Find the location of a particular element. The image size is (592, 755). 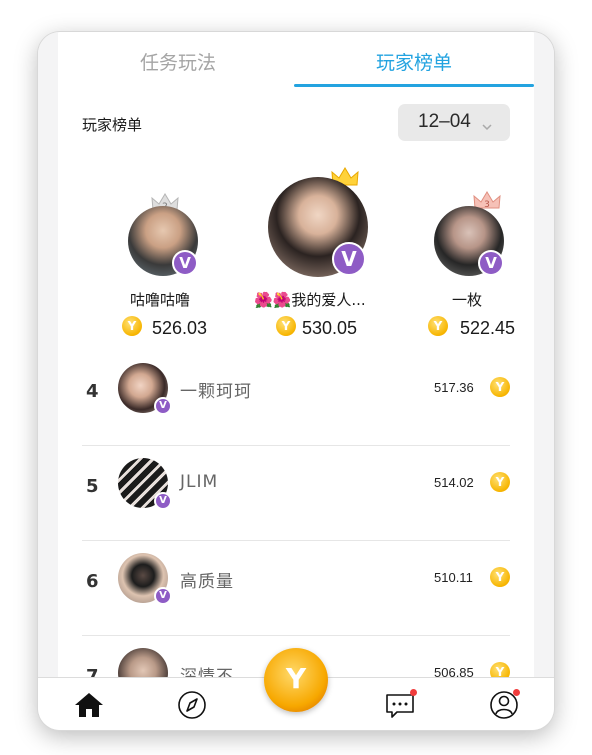

player-score: 517.36 is located at coordinates (454, 387).